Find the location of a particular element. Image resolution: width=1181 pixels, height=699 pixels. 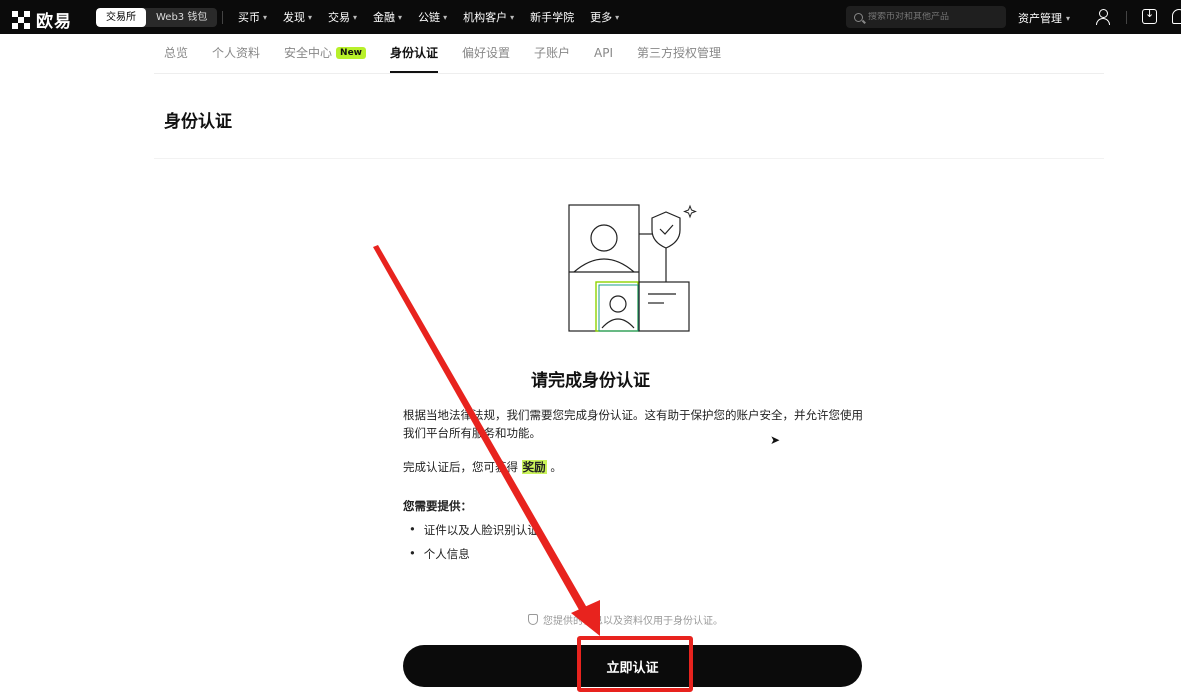

privacy-note: 您提供的信息以及资料仅用于身份认证。 is located at coordinates (625, 619).